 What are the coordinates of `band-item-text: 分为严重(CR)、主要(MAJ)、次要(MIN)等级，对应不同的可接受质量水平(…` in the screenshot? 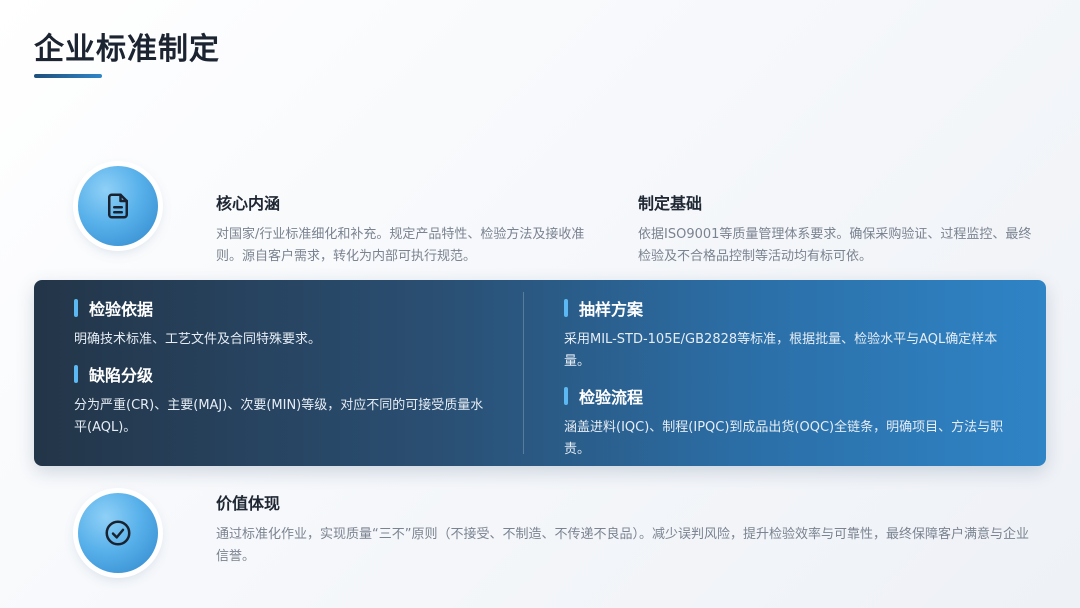 It's located at (279, 416).